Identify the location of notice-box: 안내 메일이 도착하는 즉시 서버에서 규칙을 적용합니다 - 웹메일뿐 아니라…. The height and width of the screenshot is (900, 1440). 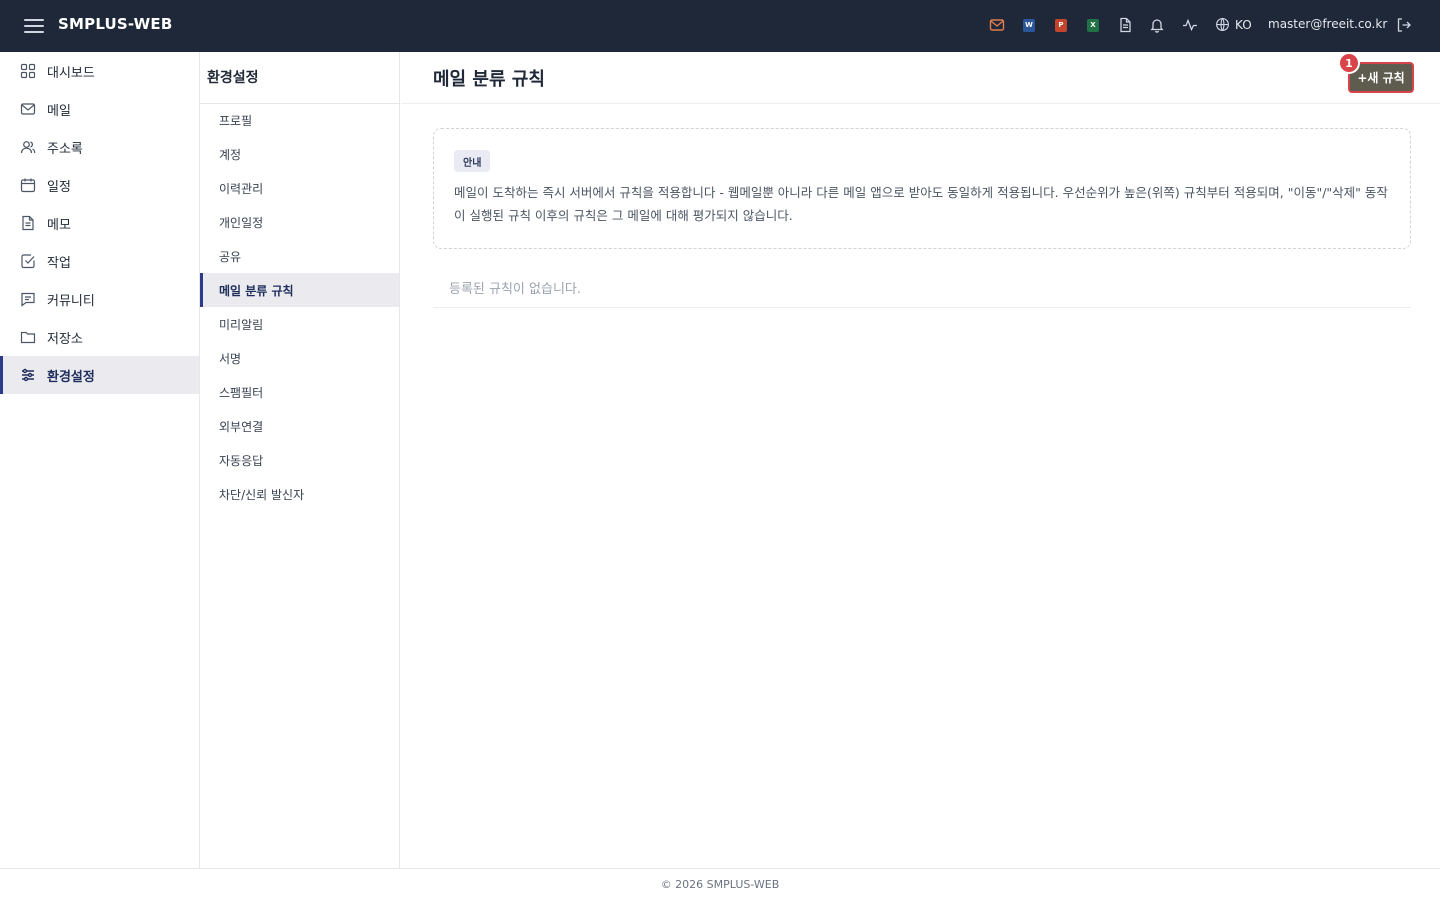
(922, 188).